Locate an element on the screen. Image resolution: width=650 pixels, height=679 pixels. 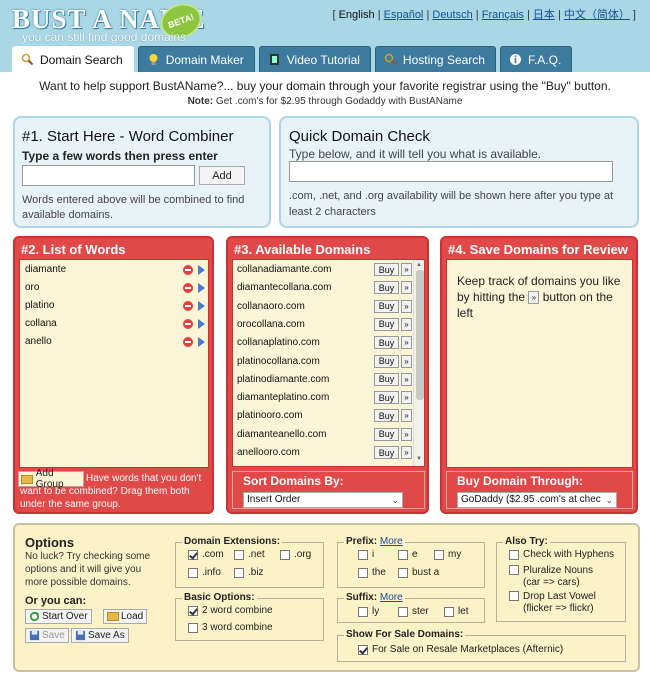
word-list-item: platino is located at coordinates (115, 307).